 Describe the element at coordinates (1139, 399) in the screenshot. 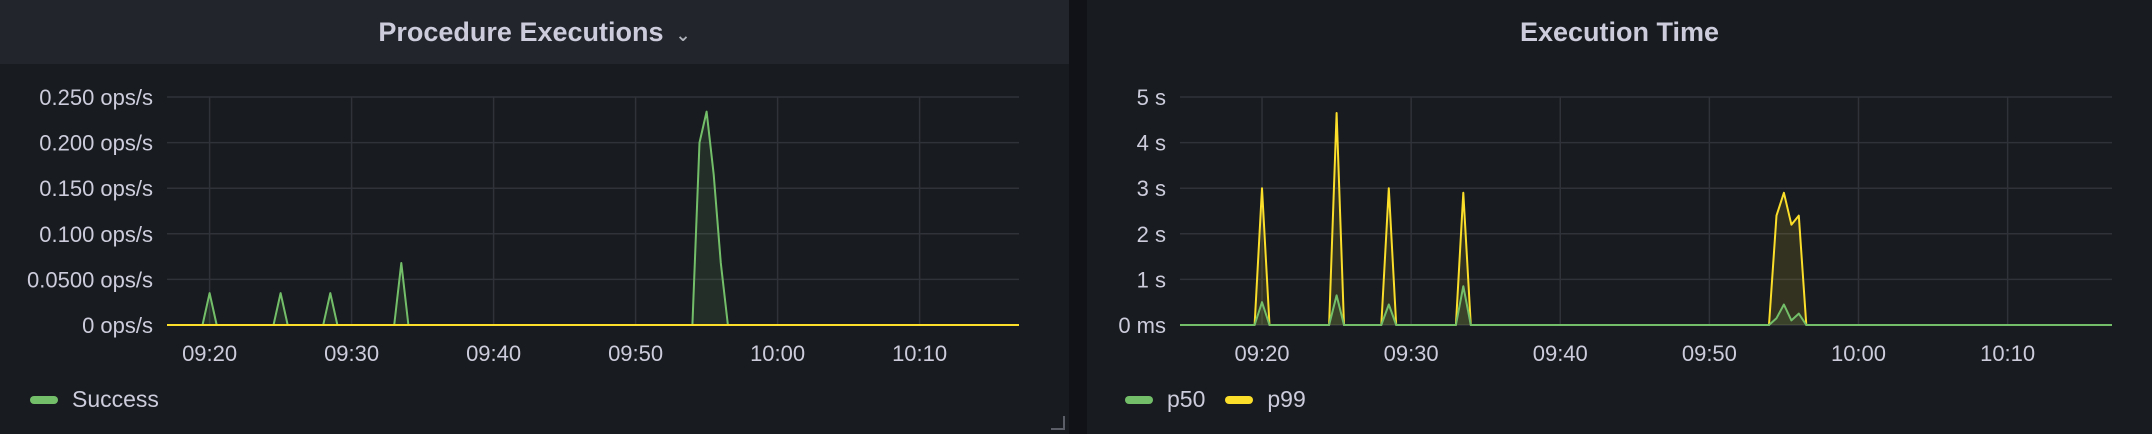

I see `p50-swatch` at that location.